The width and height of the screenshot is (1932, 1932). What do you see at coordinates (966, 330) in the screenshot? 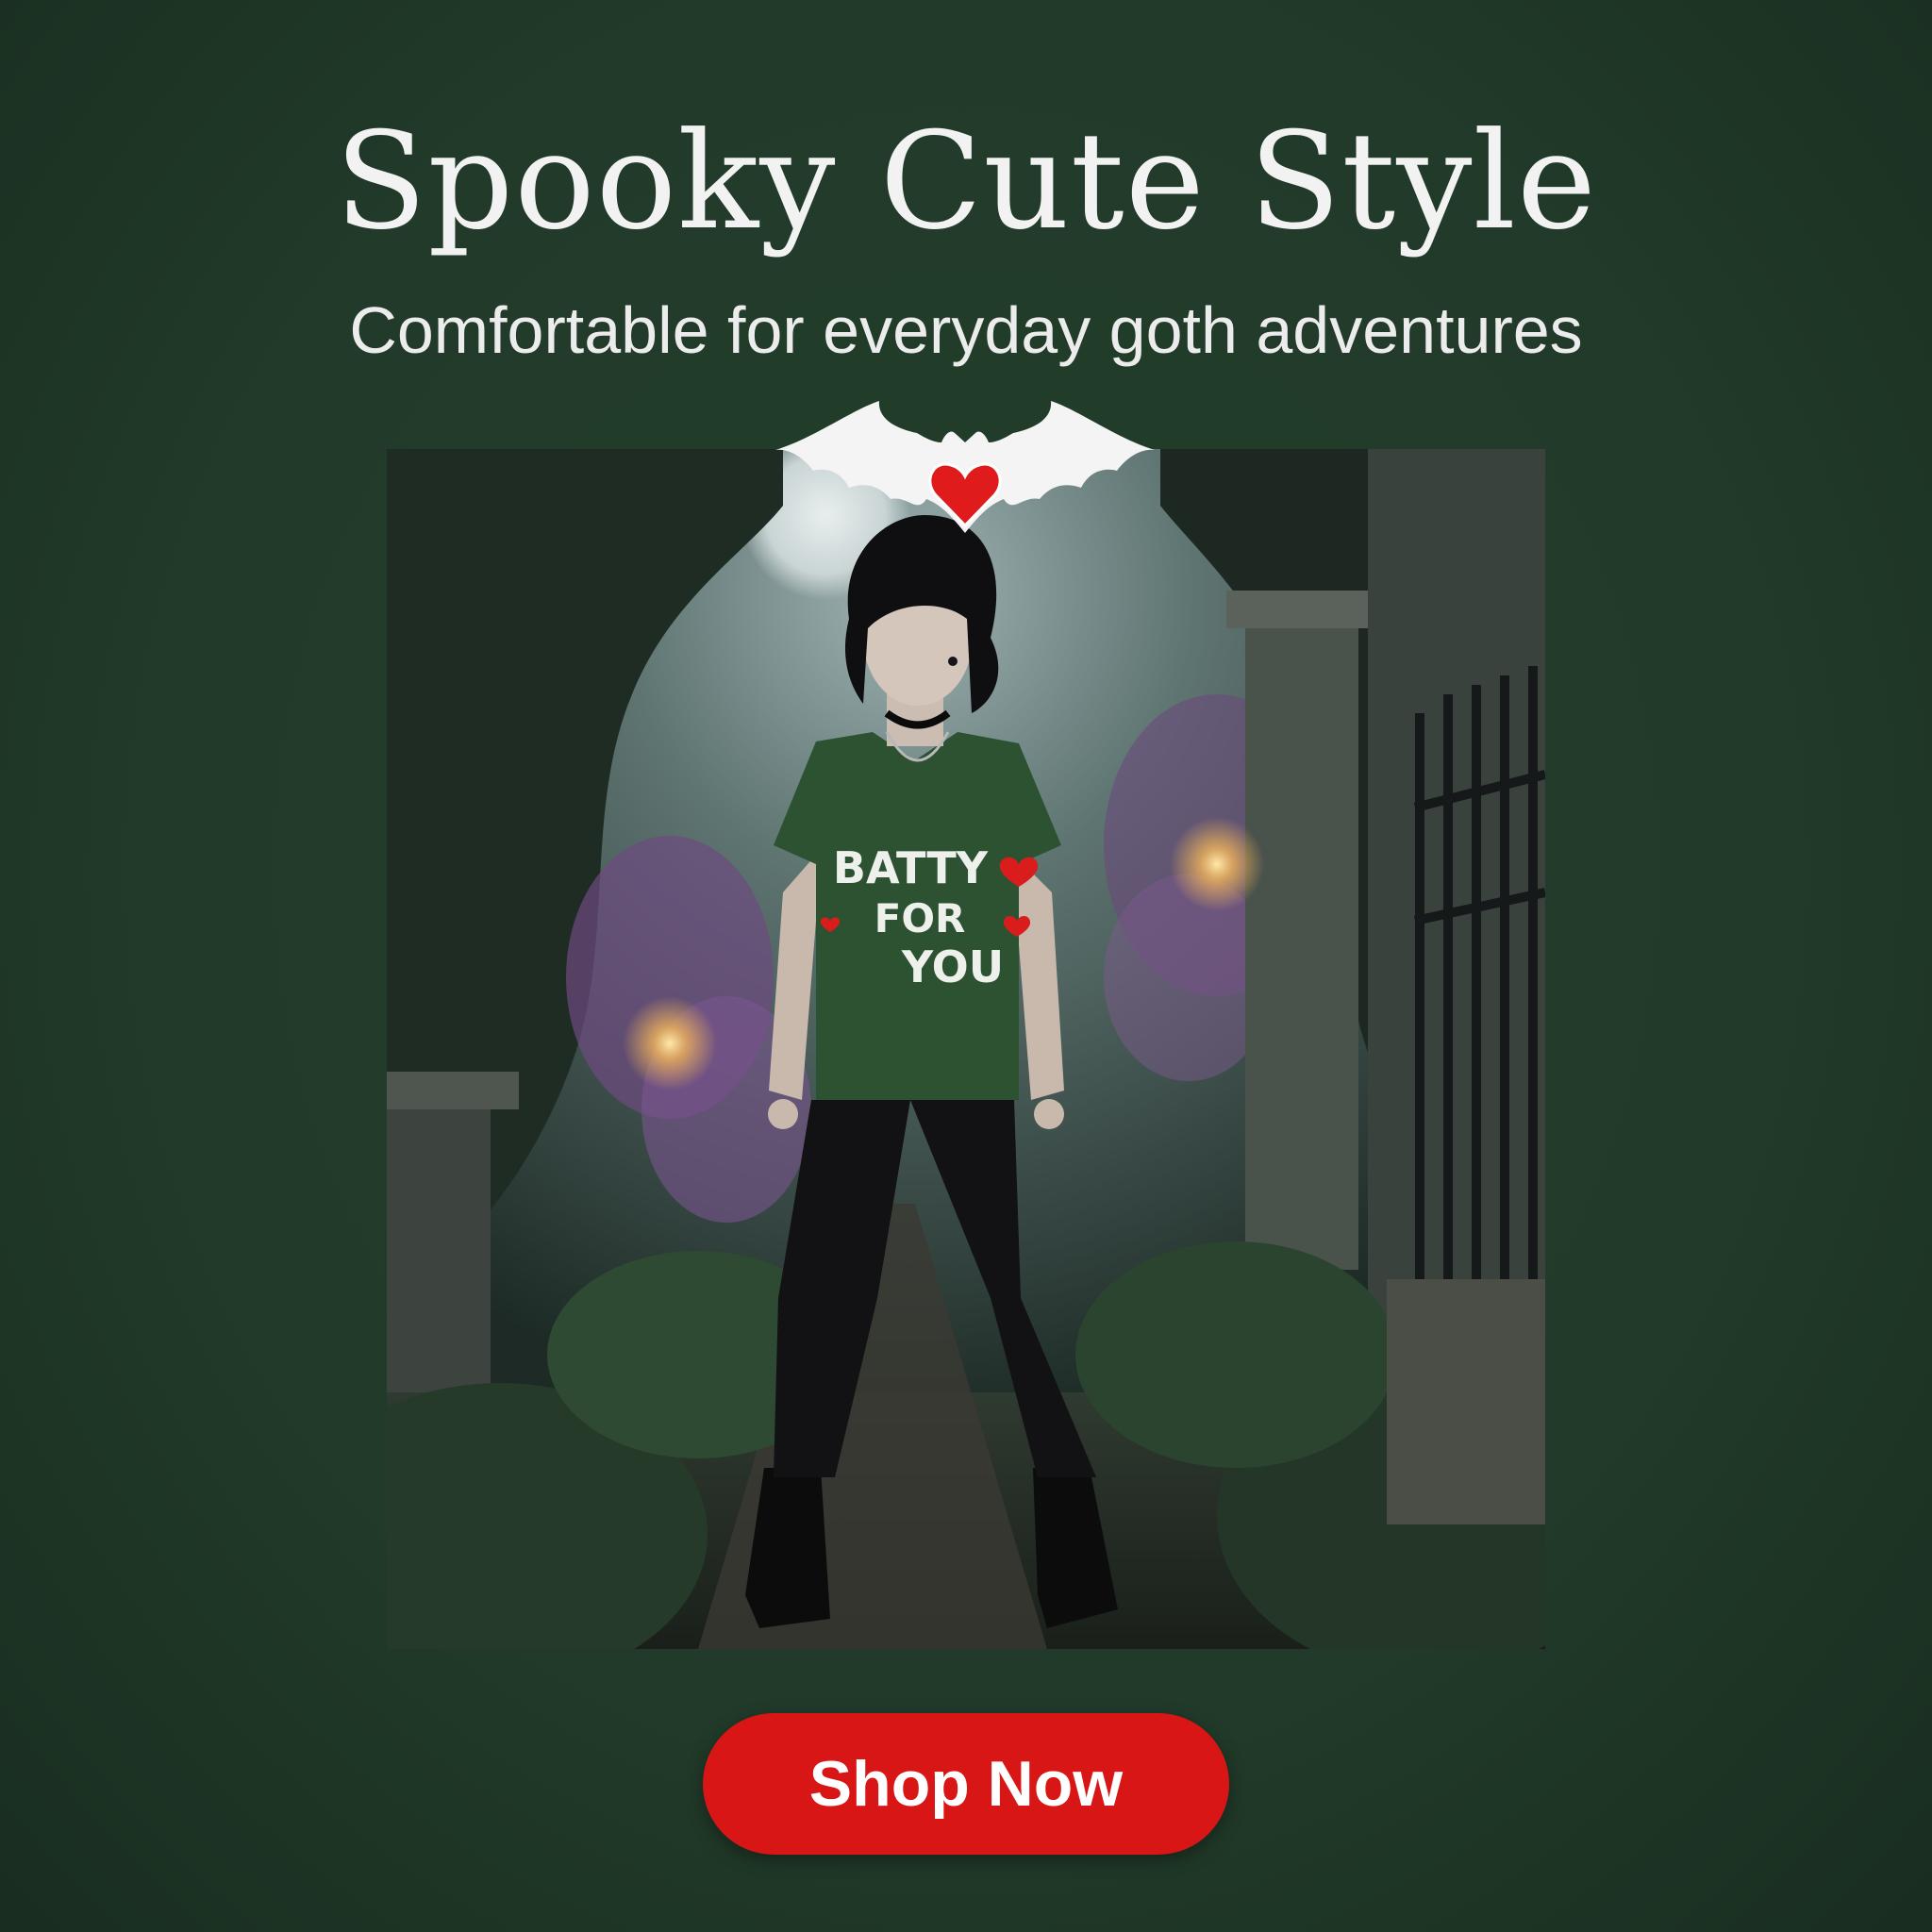
I see `subheadline: Comfortable for everyday goth adventures` at bounding box center [966, 330].